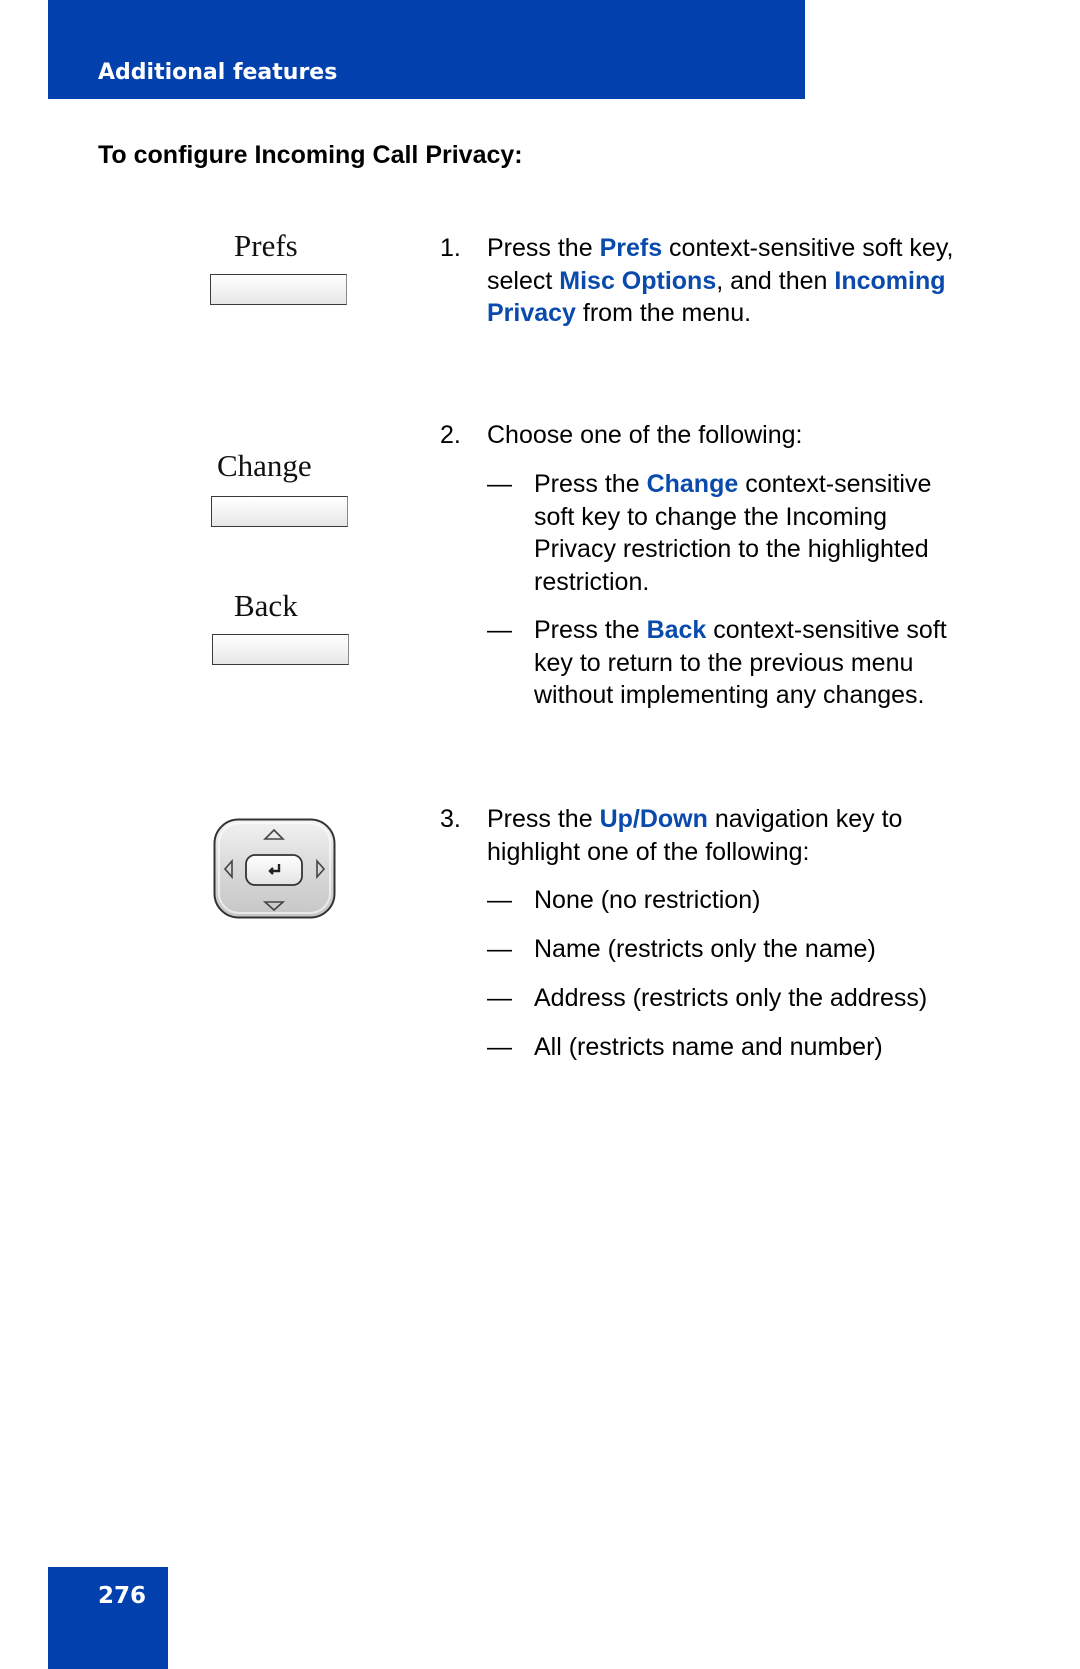  I want to click on enter-key, so click(274, 870).